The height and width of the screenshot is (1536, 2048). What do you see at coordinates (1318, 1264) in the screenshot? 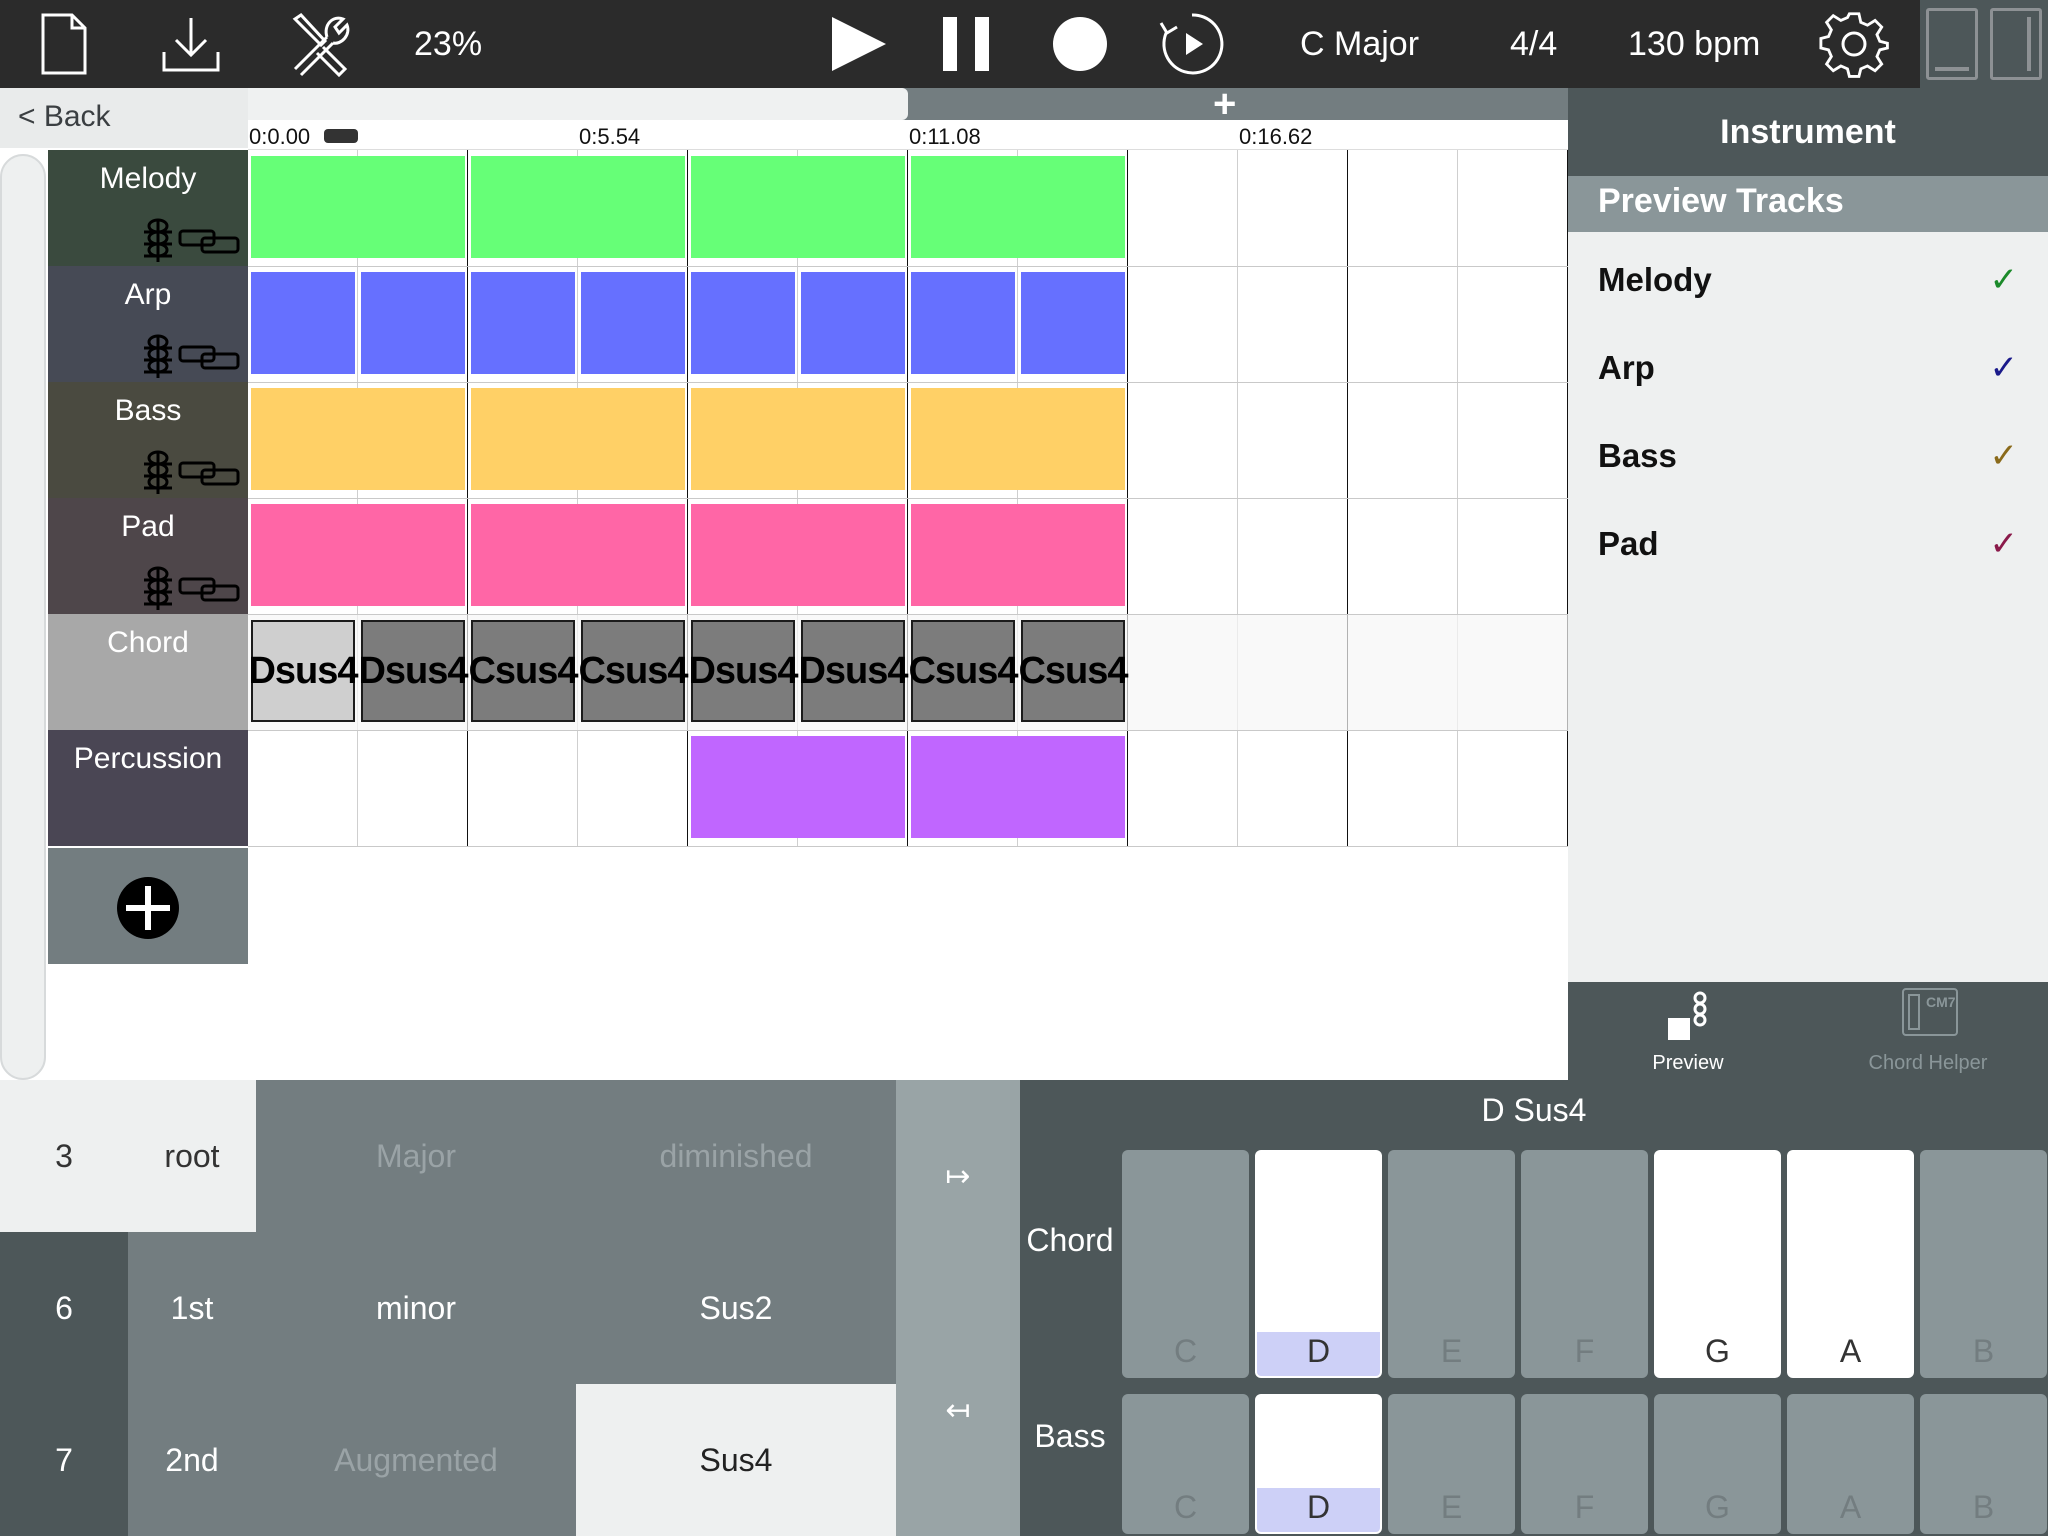
I see `chord-key-d: D` at bounding box center [1318, 1264].